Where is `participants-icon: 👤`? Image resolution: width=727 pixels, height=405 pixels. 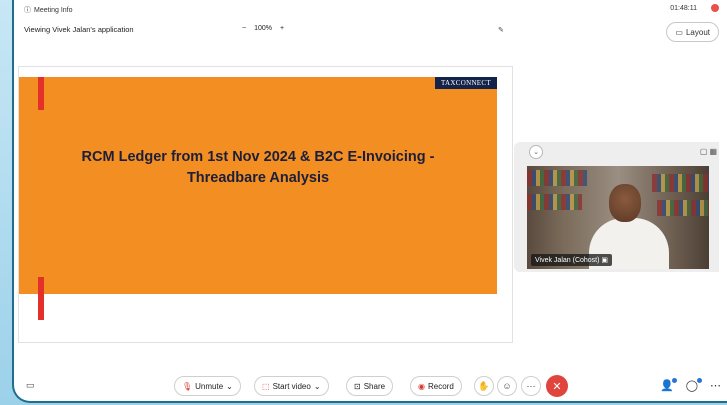
participants-icon: 👤 is located at coordinates (668, 385).